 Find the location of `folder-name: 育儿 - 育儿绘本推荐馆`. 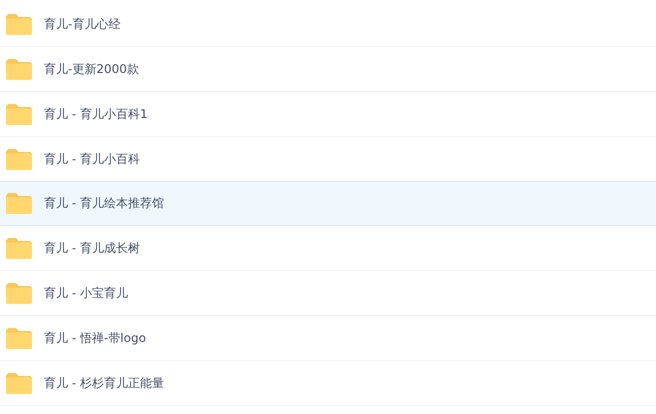

folder-name: 育儿 - 育儿绘本推荐馆 is located at coordinates (104, 203).